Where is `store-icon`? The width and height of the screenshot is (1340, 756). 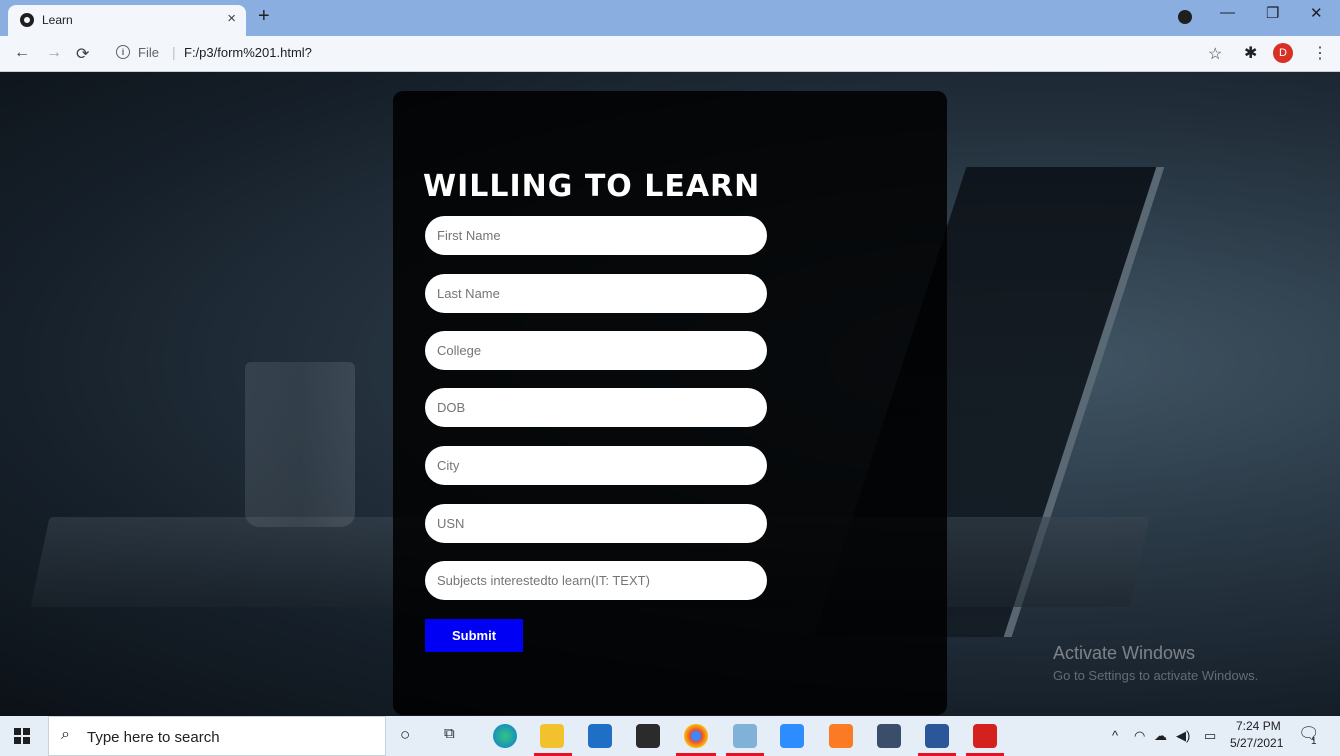 store-icon is located at coordinates (648, 736).